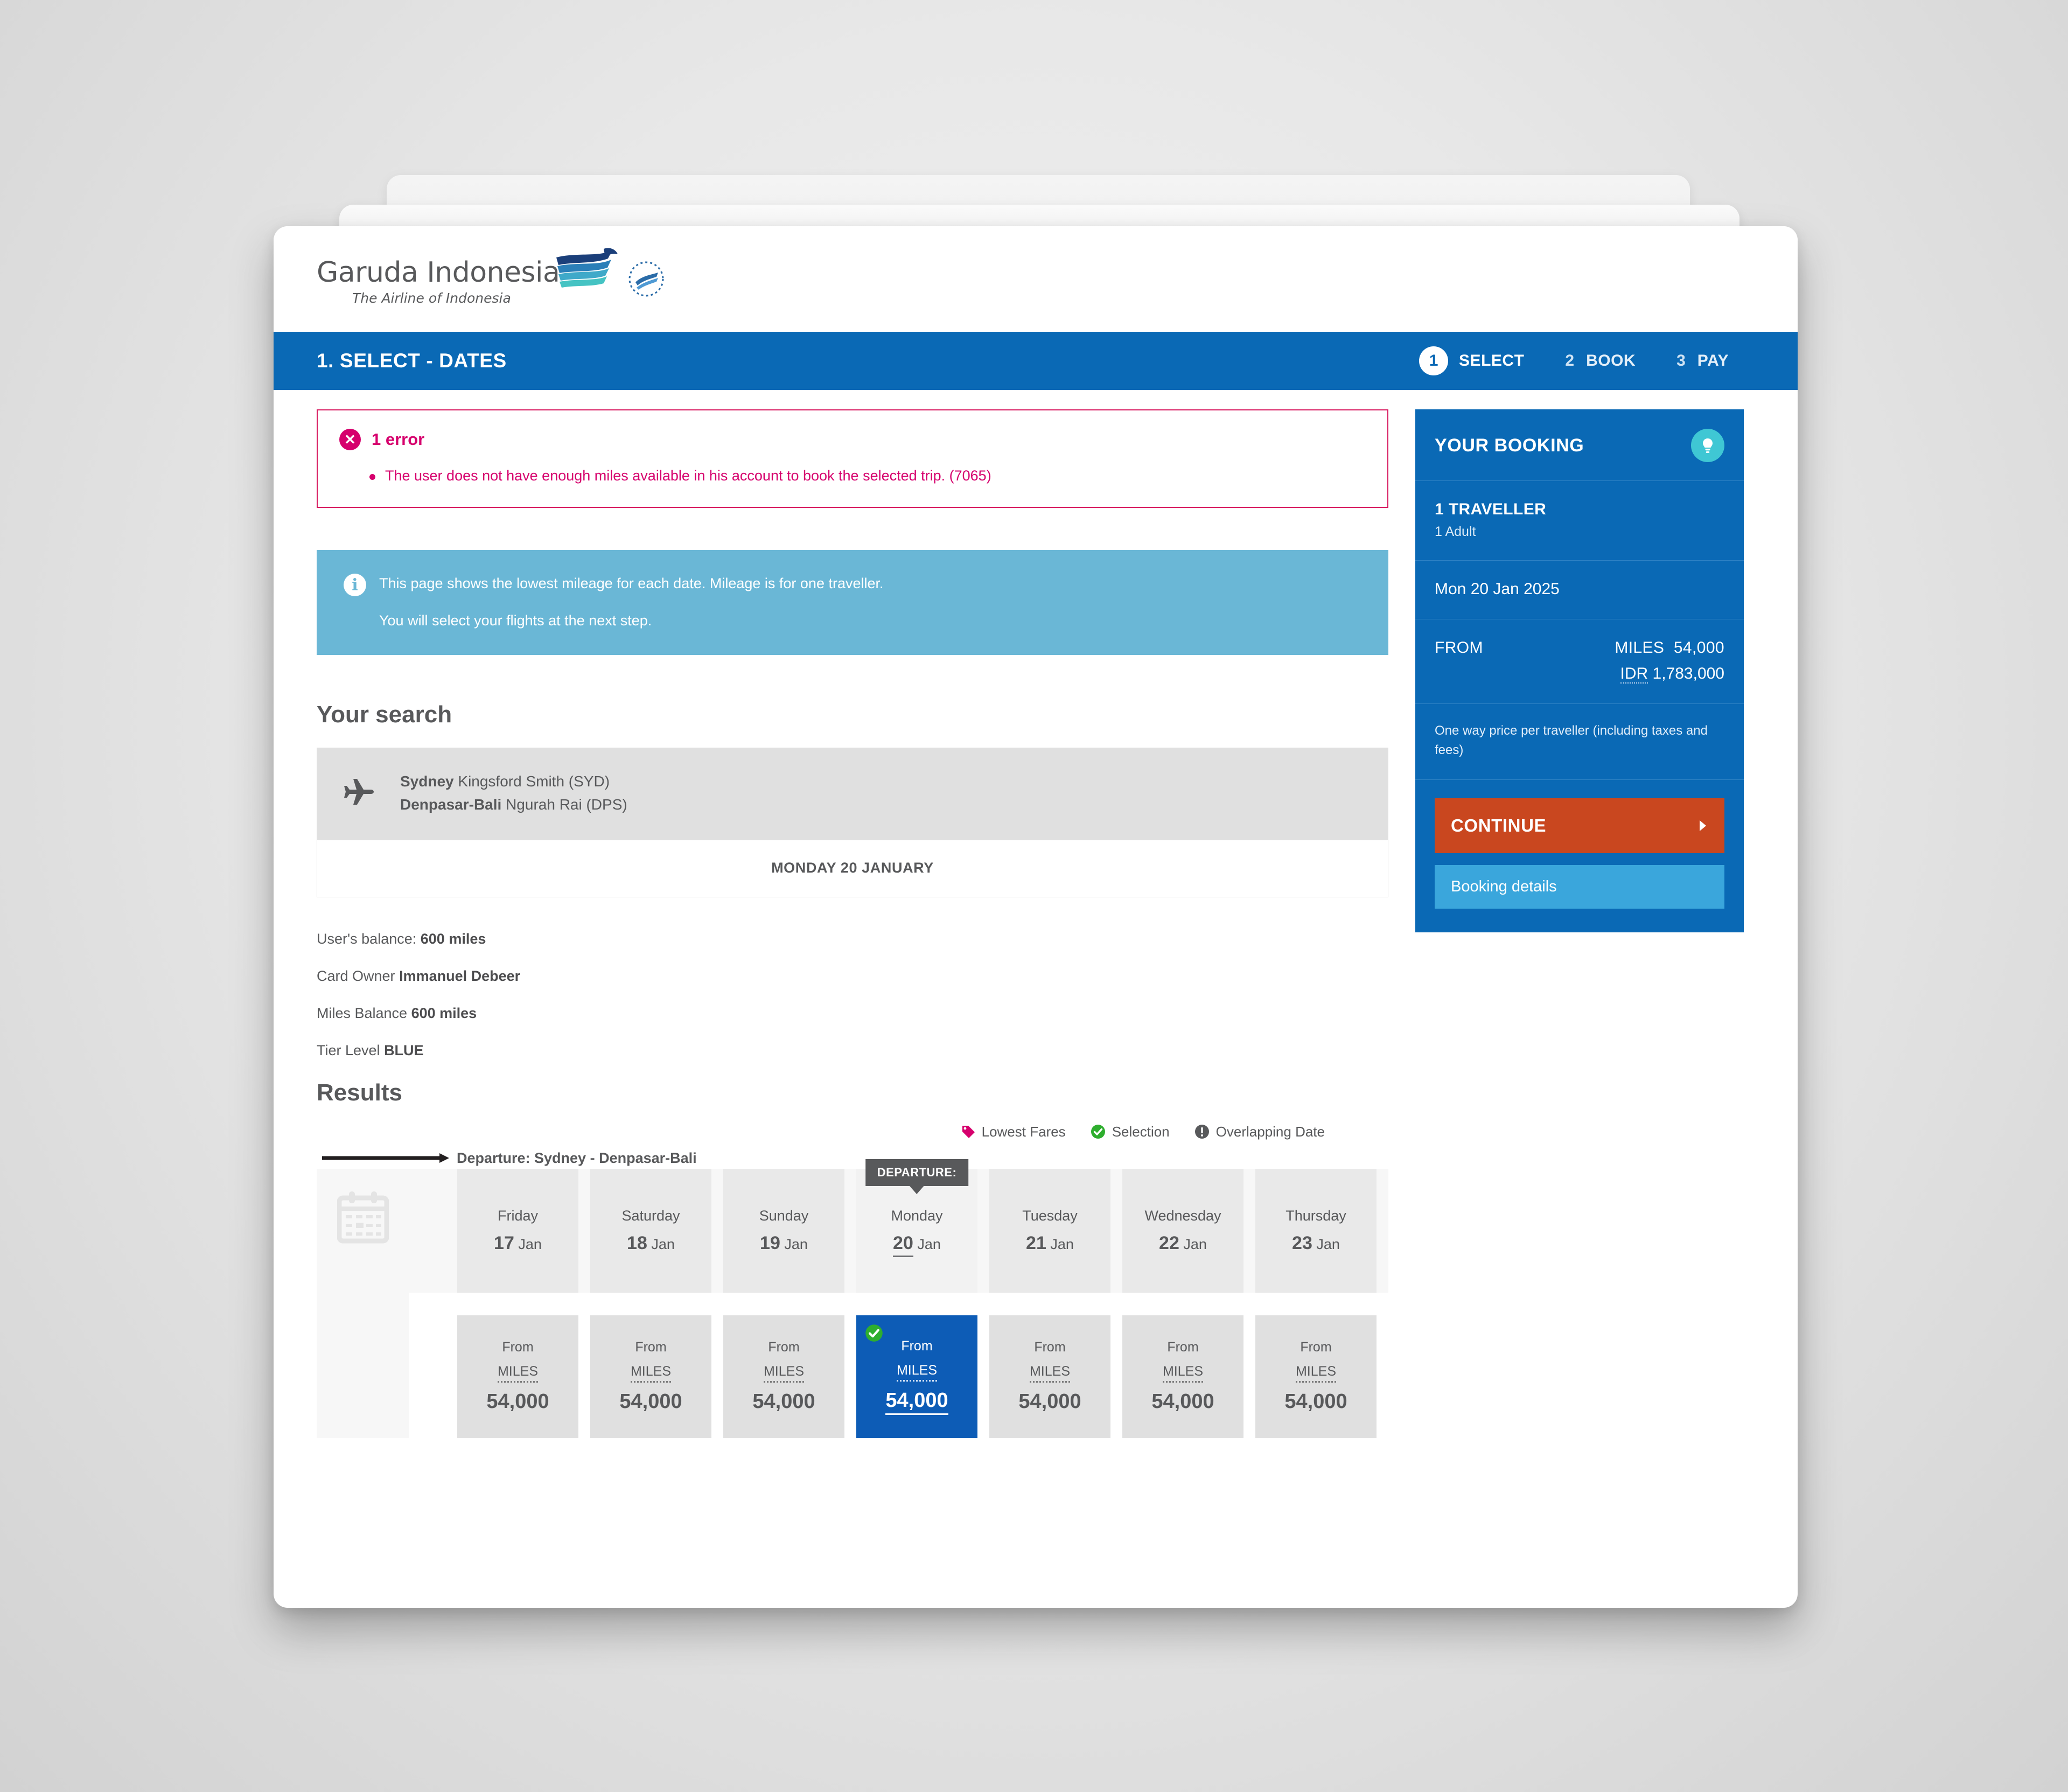 The image size is (2068, 1792). What do you see at coordinates (460, 975) in the screenshot?
I see `card-owner-value: Immanuel Debeer` at bounding box center [460, 975].